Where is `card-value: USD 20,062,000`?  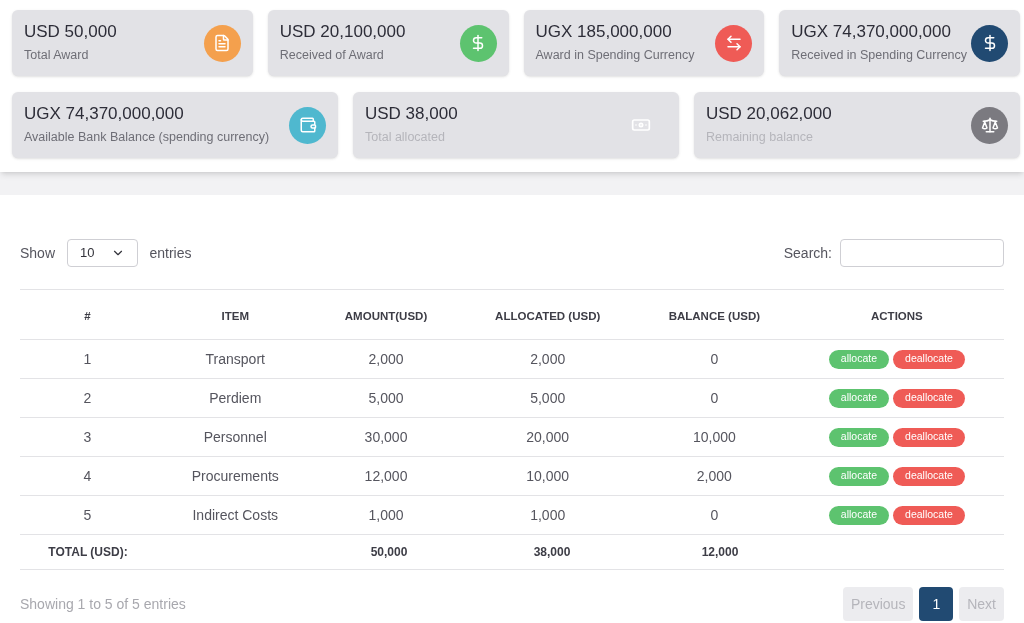 card-value: USD 20,062,000 is located at coordinates (769, 114).